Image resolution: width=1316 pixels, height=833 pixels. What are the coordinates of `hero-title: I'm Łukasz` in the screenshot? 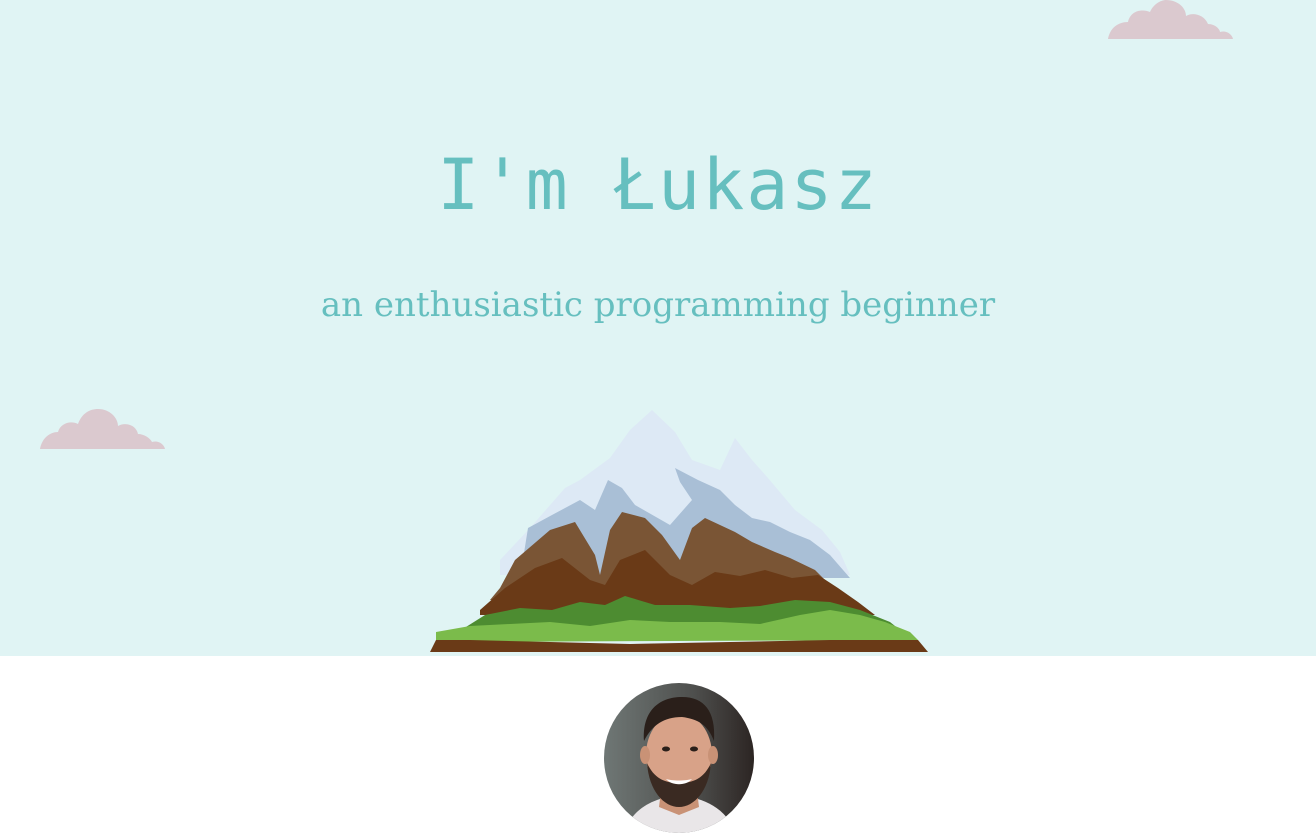 It's located at (658, 185).